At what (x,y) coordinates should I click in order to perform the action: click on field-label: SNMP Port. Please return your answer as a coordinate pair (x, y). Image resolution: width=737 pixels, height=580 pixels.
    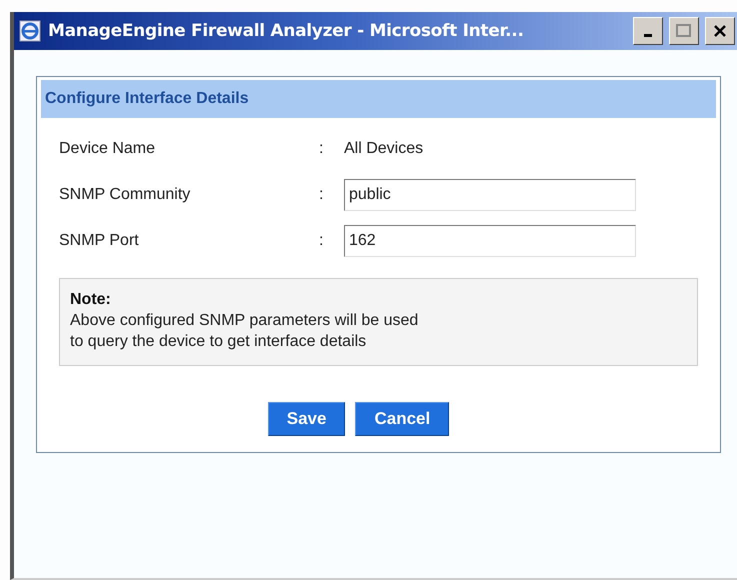
    Looking at the image, I should click on (99, 241).